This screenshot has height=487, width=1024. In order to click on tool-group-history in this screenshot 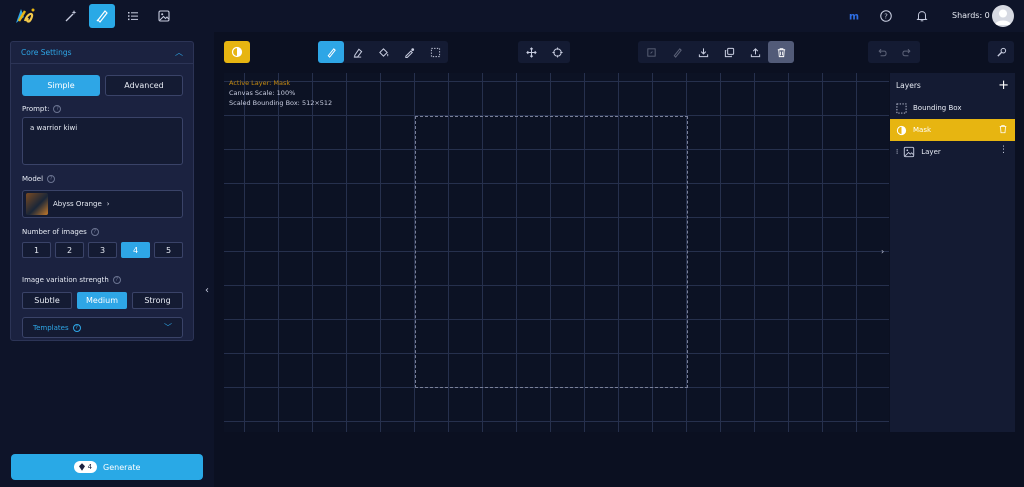, I will do `click(894, 52)`.